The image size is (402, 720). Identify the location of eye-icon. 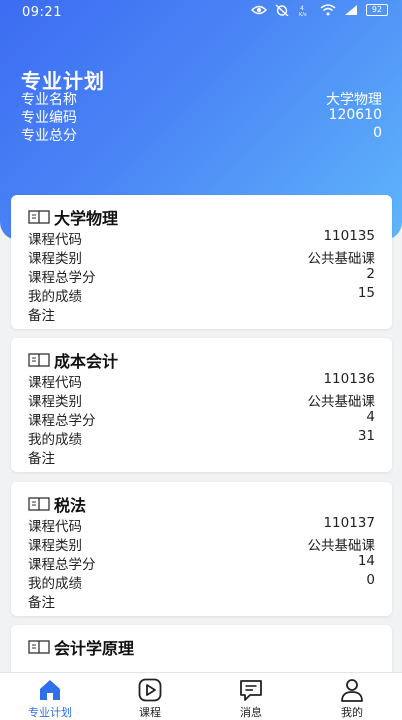
(259, 10).